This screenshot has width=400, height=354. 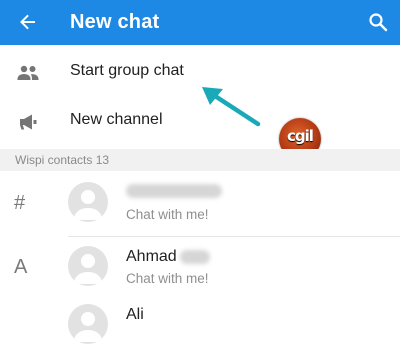 What do you see at coordinates (115, 22) in the screenshot?
I see `page-title: New chat` at bounding box center [115, 22].